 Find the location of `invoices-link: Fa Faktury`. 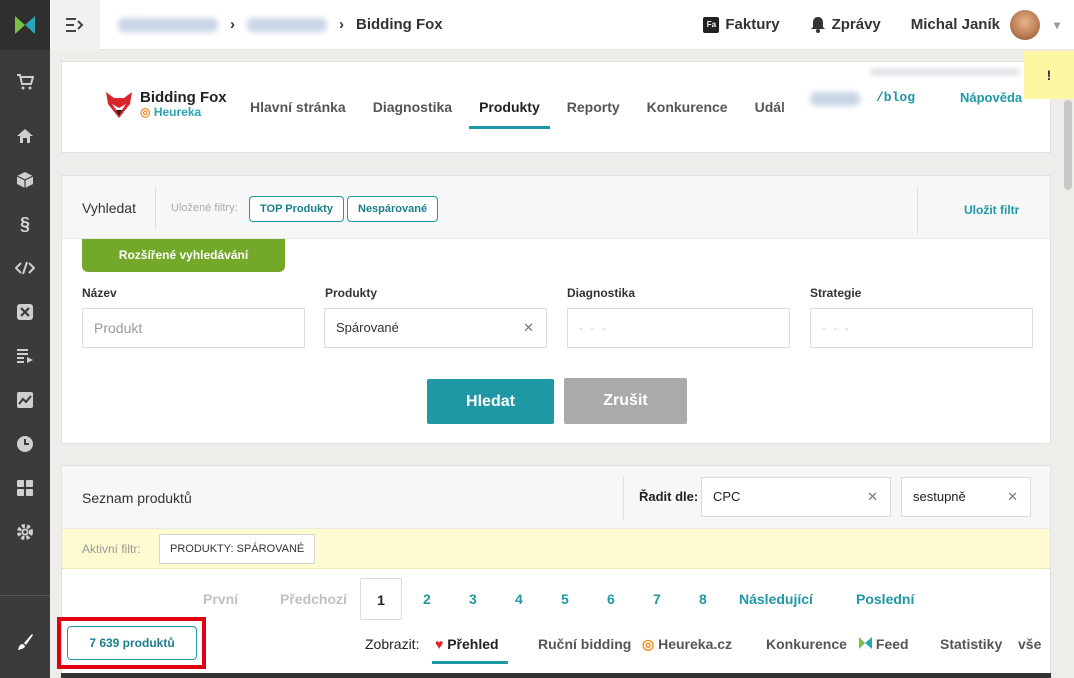

invoices-link: Fa Faktury is located at coordinates (741, 24).